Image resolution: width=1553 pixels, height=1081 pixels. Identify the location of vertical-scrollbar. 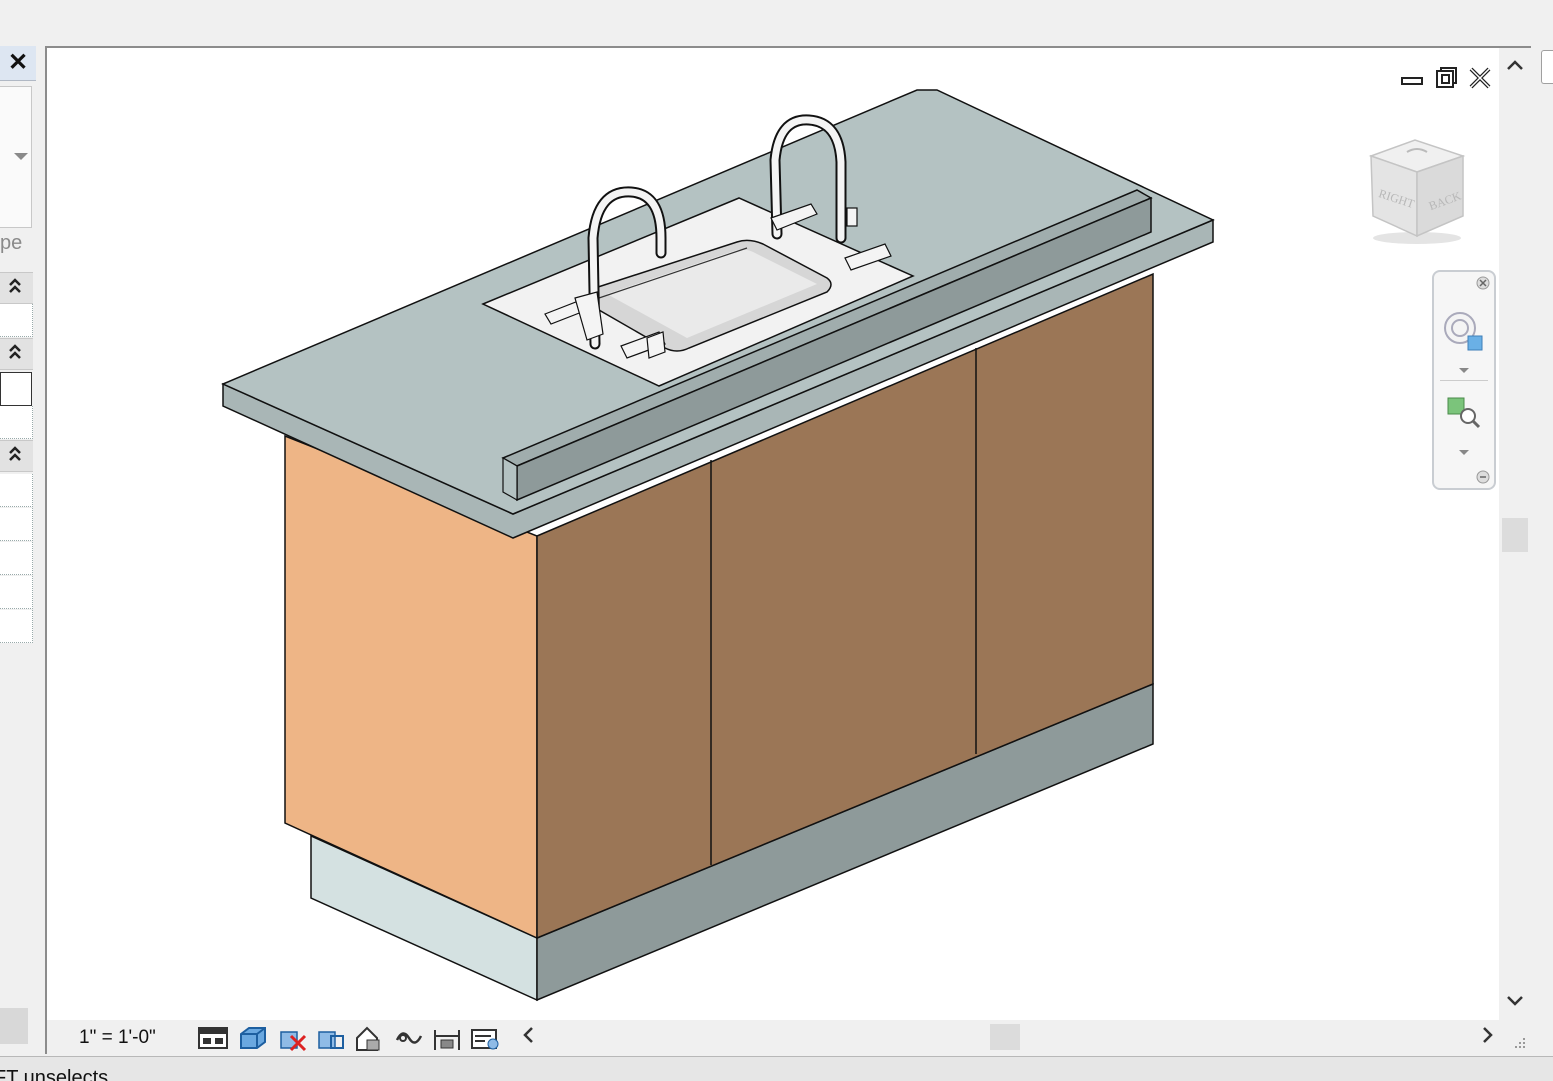
(1515, 534).